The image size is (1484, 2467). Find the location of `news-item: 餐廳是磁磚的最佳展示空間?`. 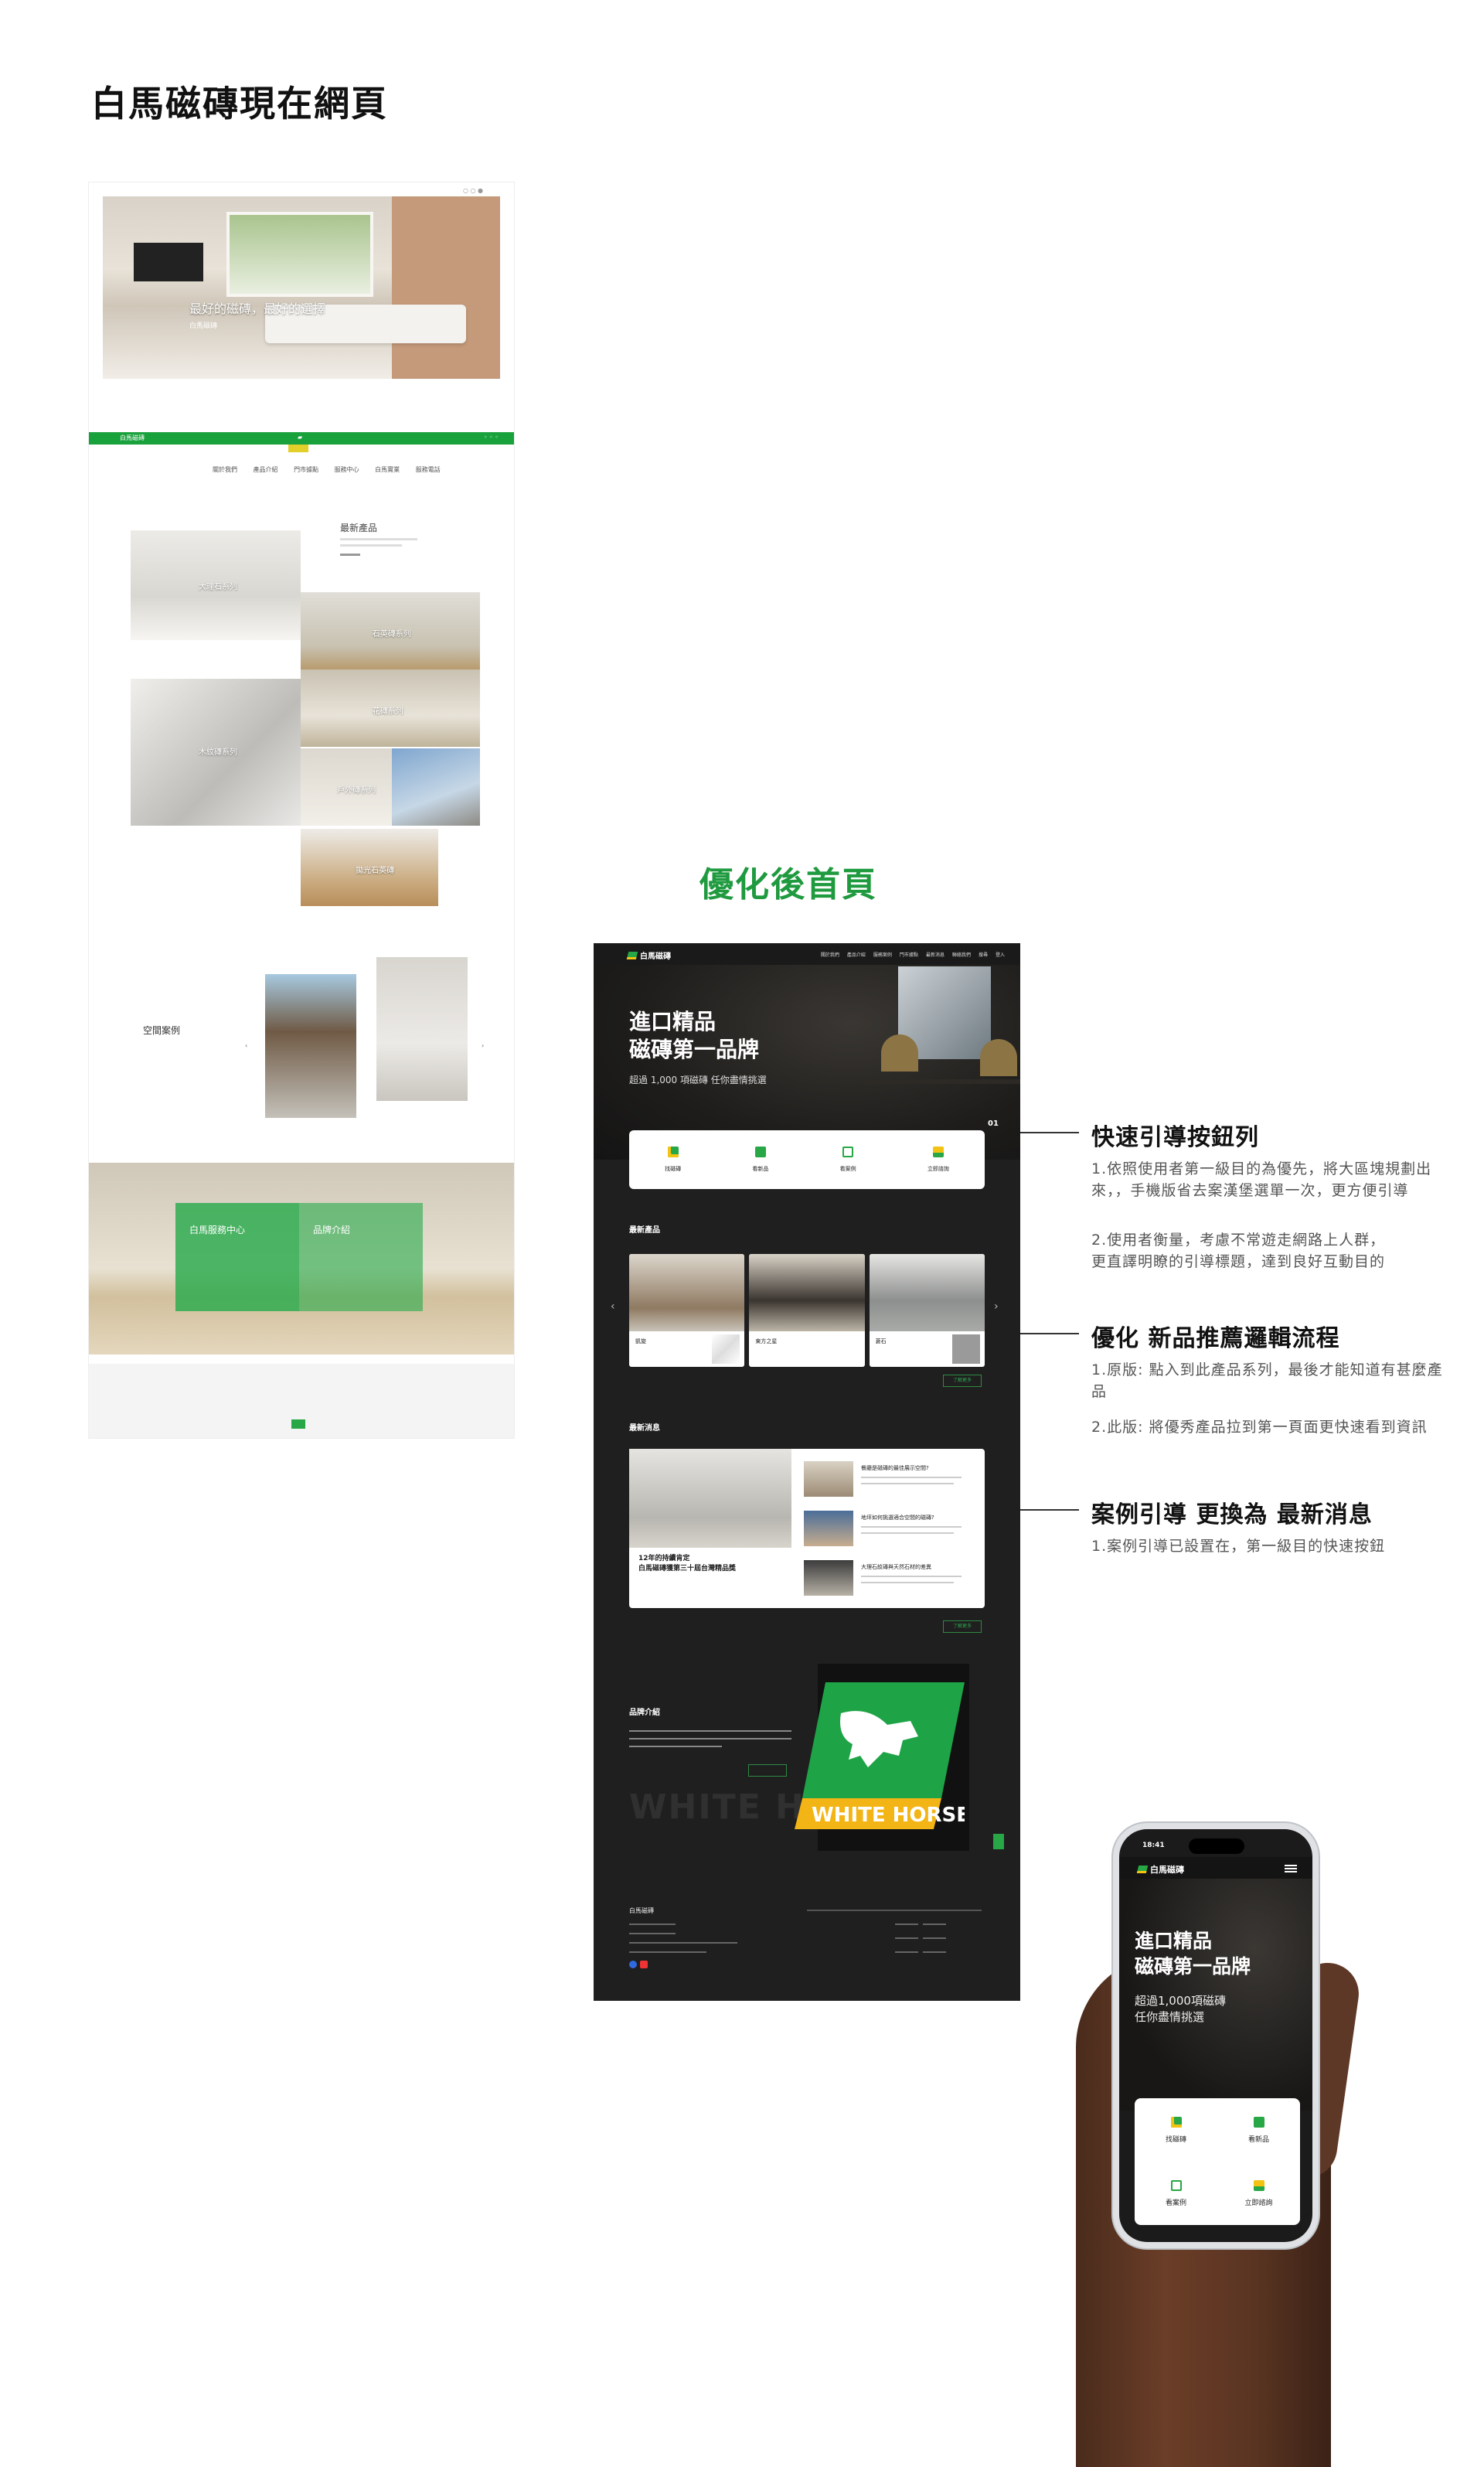

news-item: 餐廳是磁磚的最佳展示空間? is located at coordinates (890, 1482).